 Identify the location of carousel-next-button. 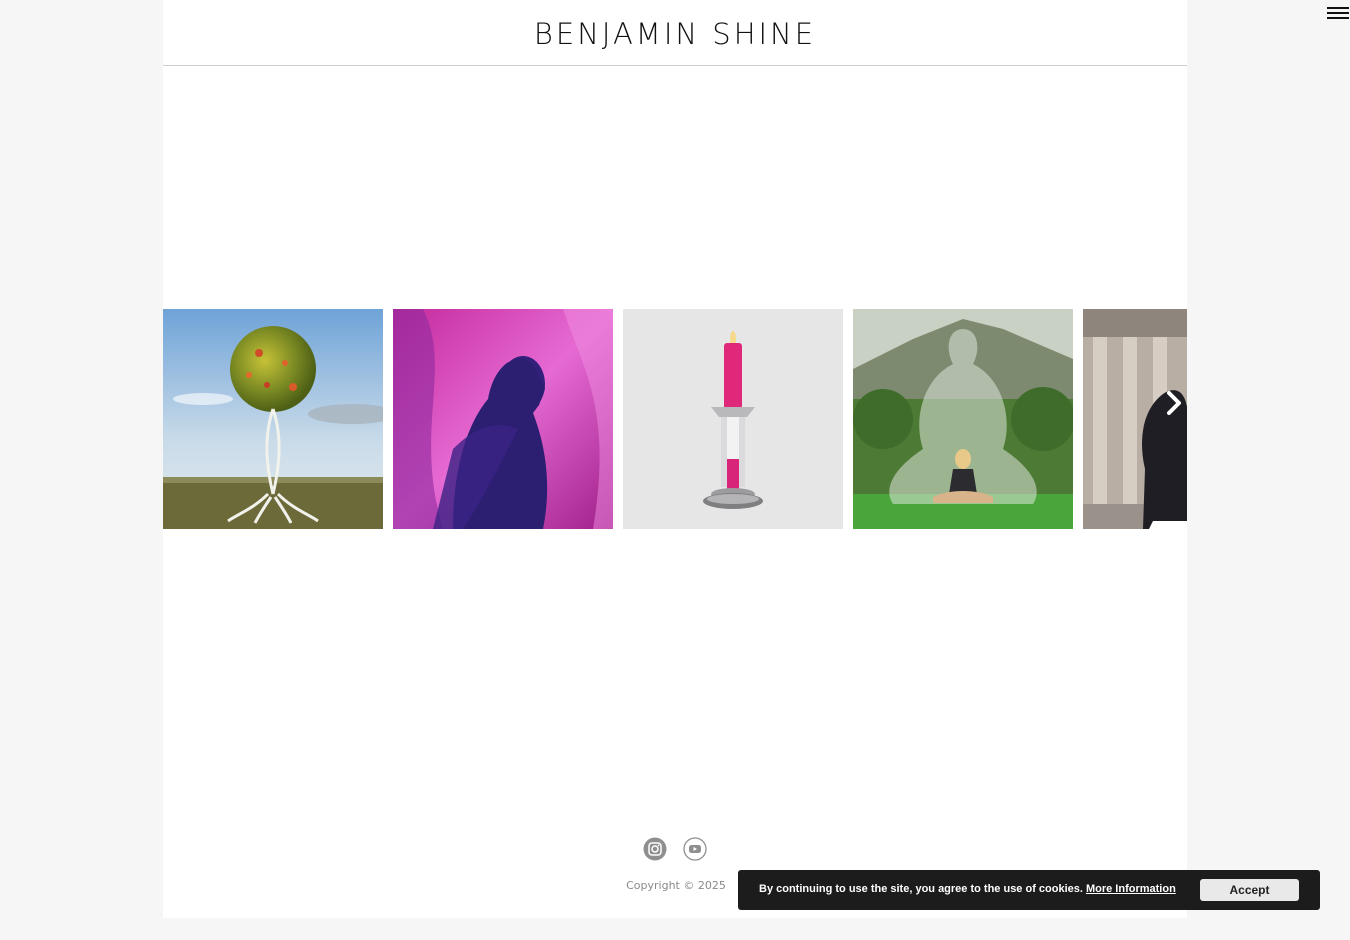
(1175, 403).